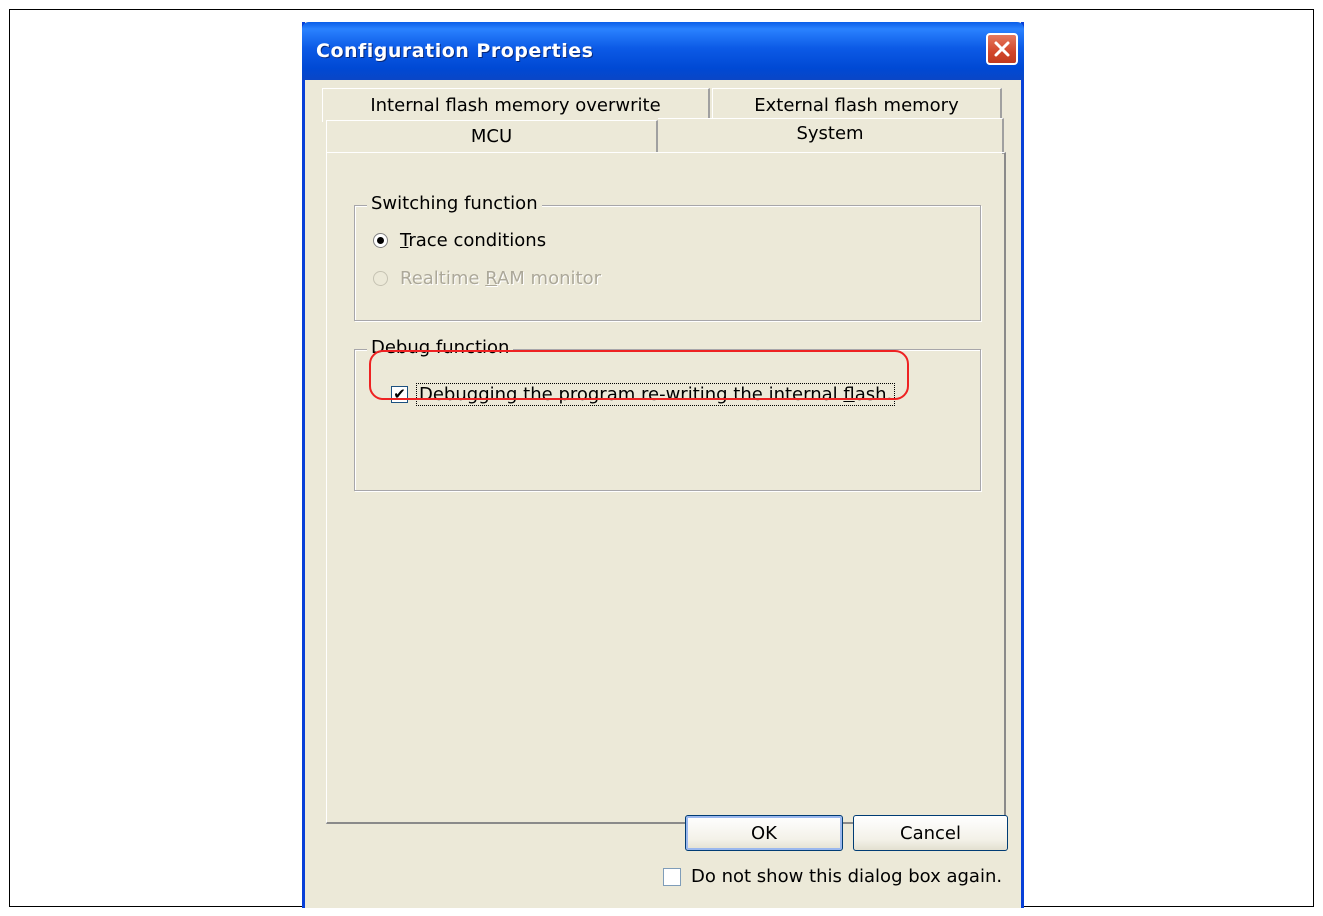 This screenshot has width=1323, height=916. Describe the element at coordinates (516, 105) in the screenshot. I see `tab-internal-flash-overwrite: Internal flash memory overwrite` at that location.